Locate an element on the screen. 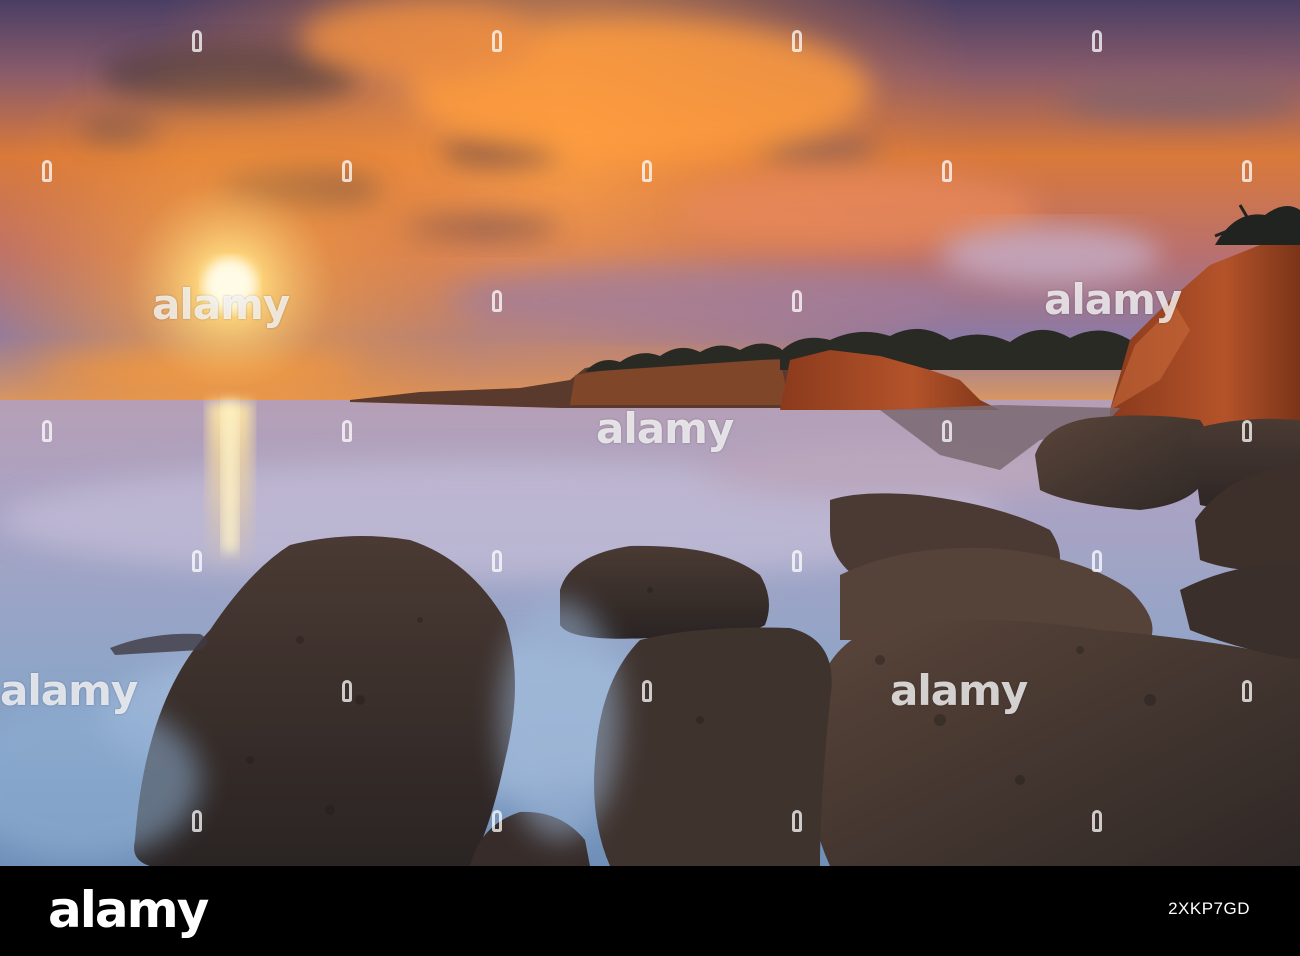 The image size is (1300, 956). footer-bar: alamy 2XKP7GD is located at coordinates (650, 911).